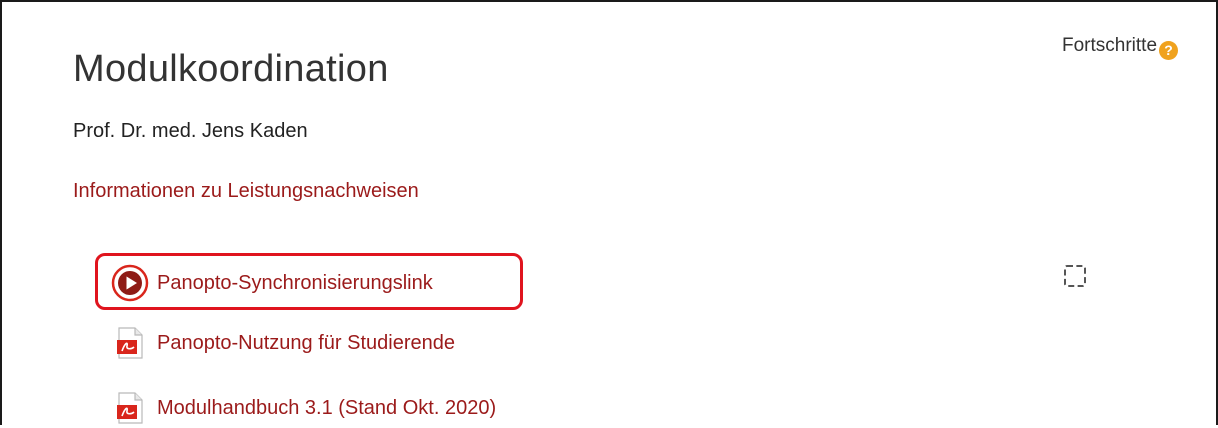 This screenshot has width=1218, height=428. Describe the element at coordinates (309, 281) in the screenshot. I see `highlight-annotation` at that location.